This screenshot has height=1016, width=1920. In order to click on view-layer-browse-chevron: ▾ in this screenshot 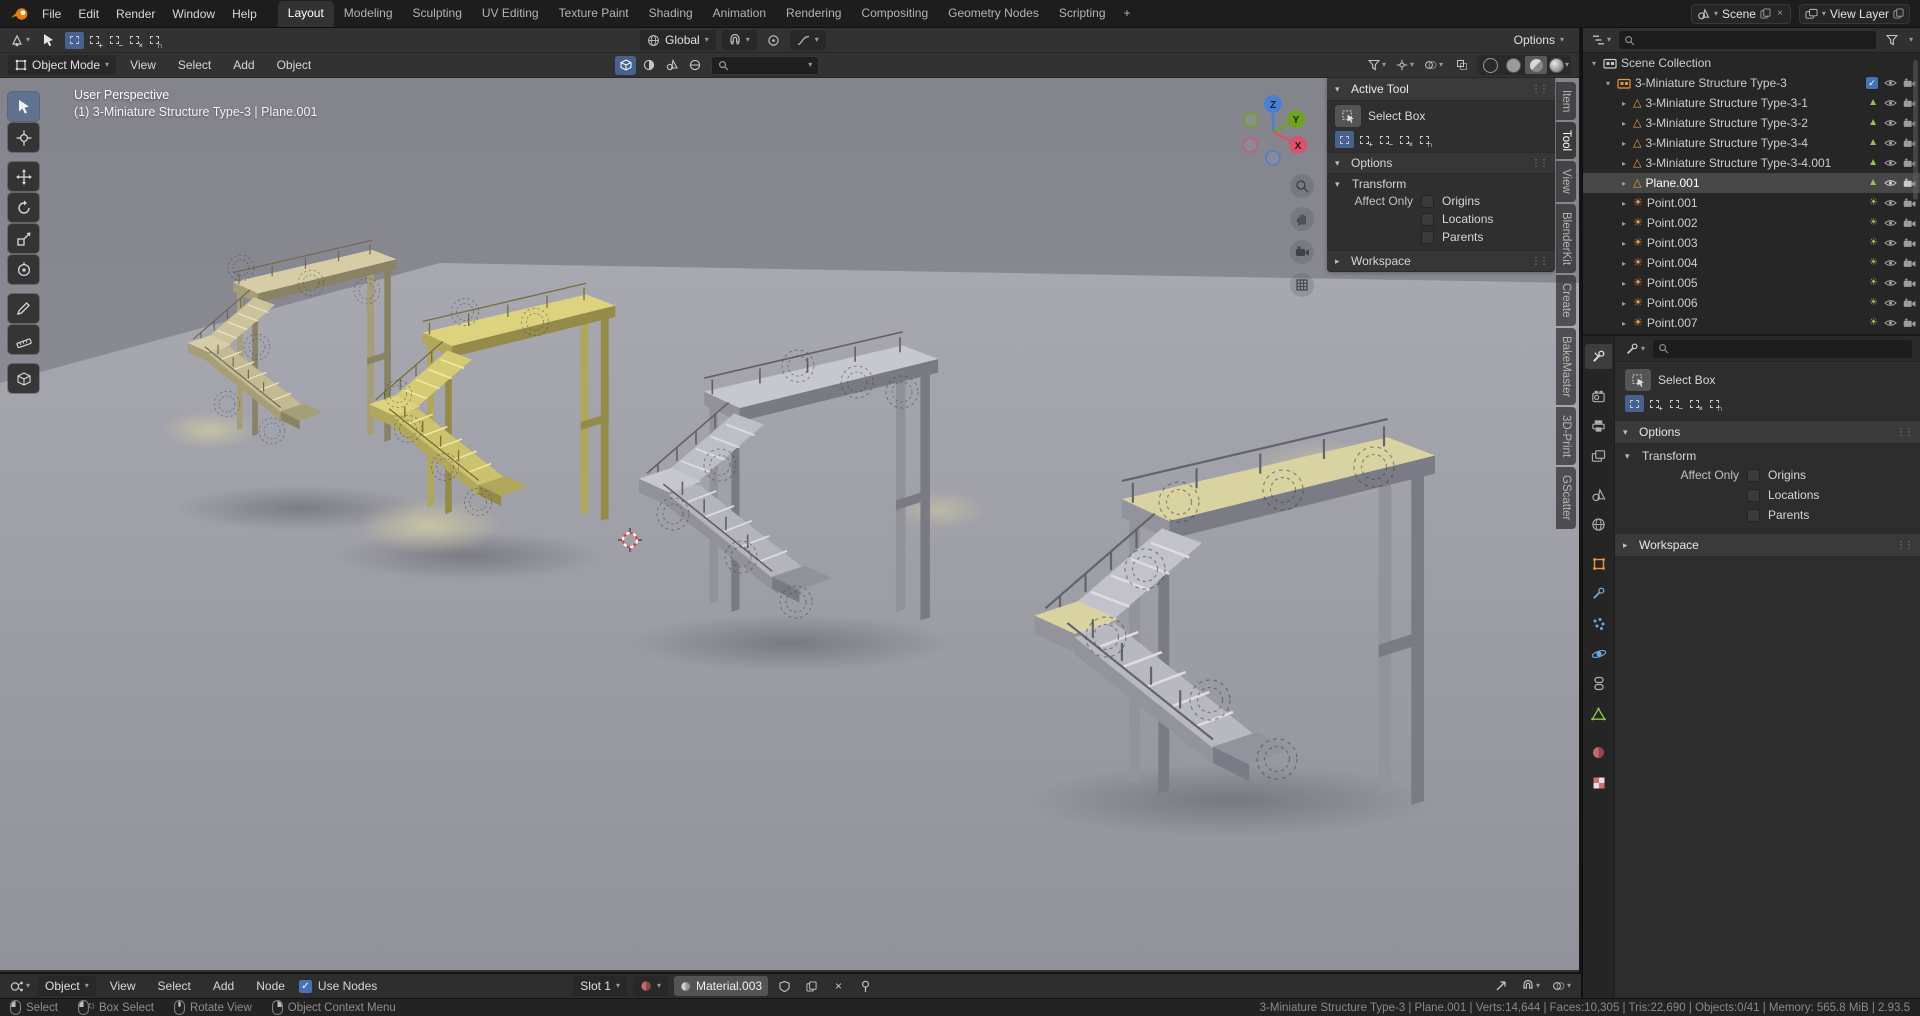, I will do `click(1824, 13)`.